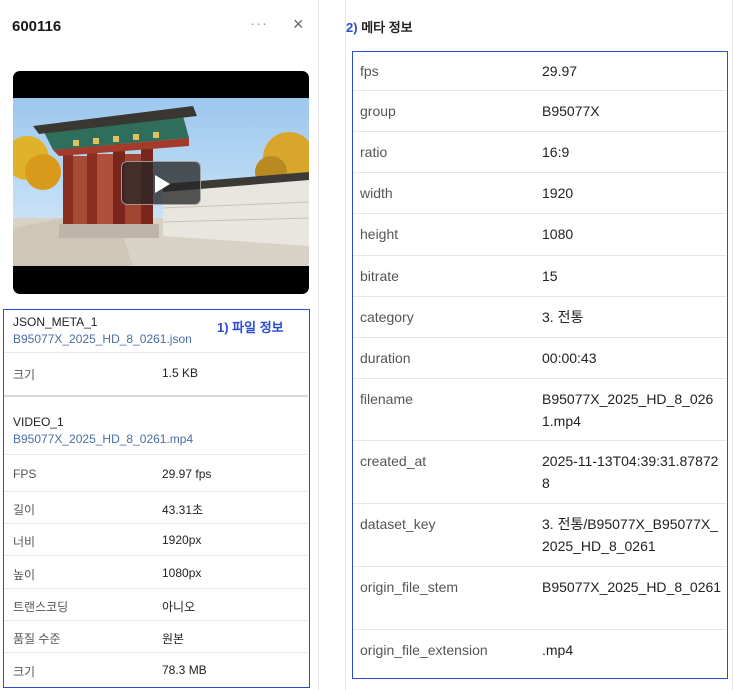  What do you see at coordinates (379, 276) in the screenshot?
I see `meta-key: bitrate` at bounding box center [379, 276].